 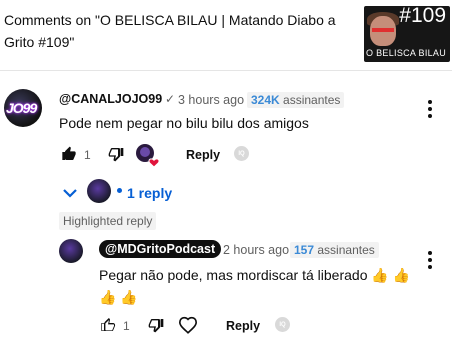 What do you see at coordinates (99, 191) in the screenshot?
I see `reply-avatar` at bounding box center [99, 191].